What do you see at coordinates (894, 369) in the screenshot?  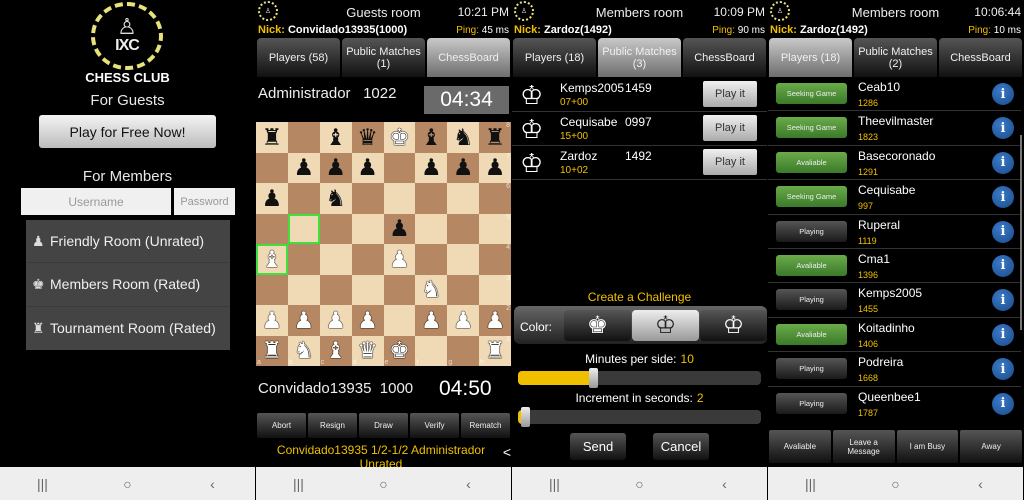 I see `player-row: Playing Podreira 1668 i` at bounding box center [894, 369].